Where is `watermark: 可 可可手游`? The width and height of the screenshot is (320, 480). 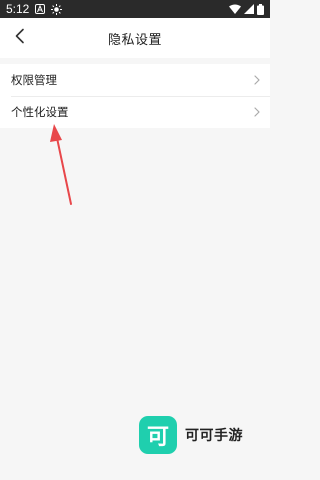 watermark: 可 可可手游 is located at coordinates (191, 435).